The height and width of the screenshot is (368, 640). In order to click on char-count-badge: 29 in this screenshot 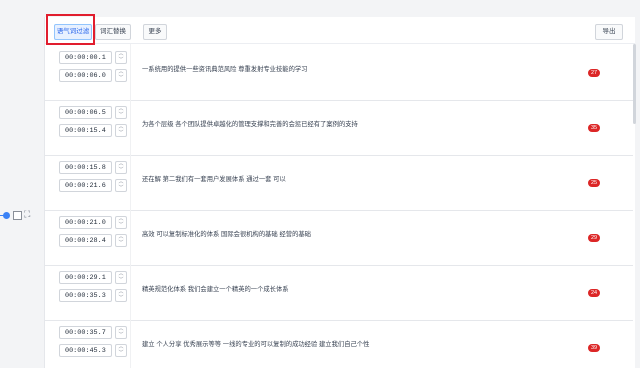, I will do `click(594, 238)`.